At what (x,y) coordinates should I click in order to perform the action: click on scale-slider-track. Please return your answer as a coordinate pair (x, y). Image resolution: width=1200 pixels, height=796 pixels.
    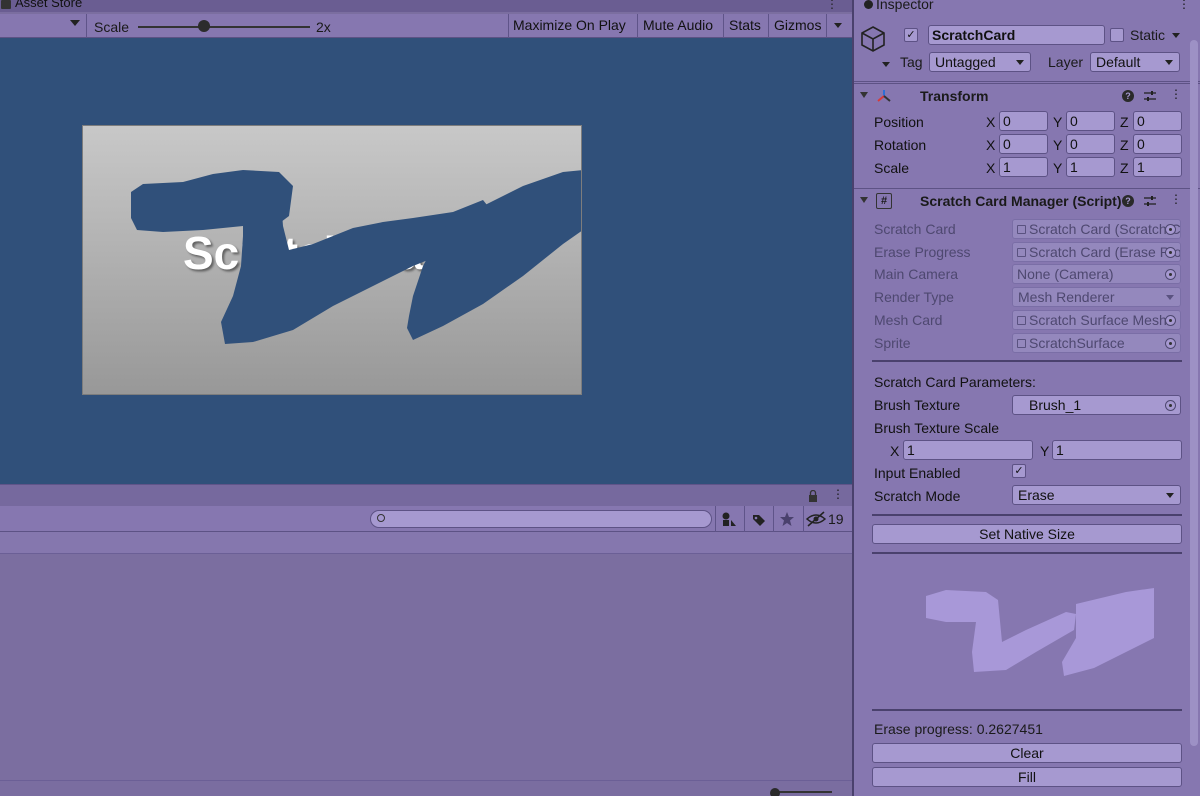
    Looking at the image, I should click on (224, 27).